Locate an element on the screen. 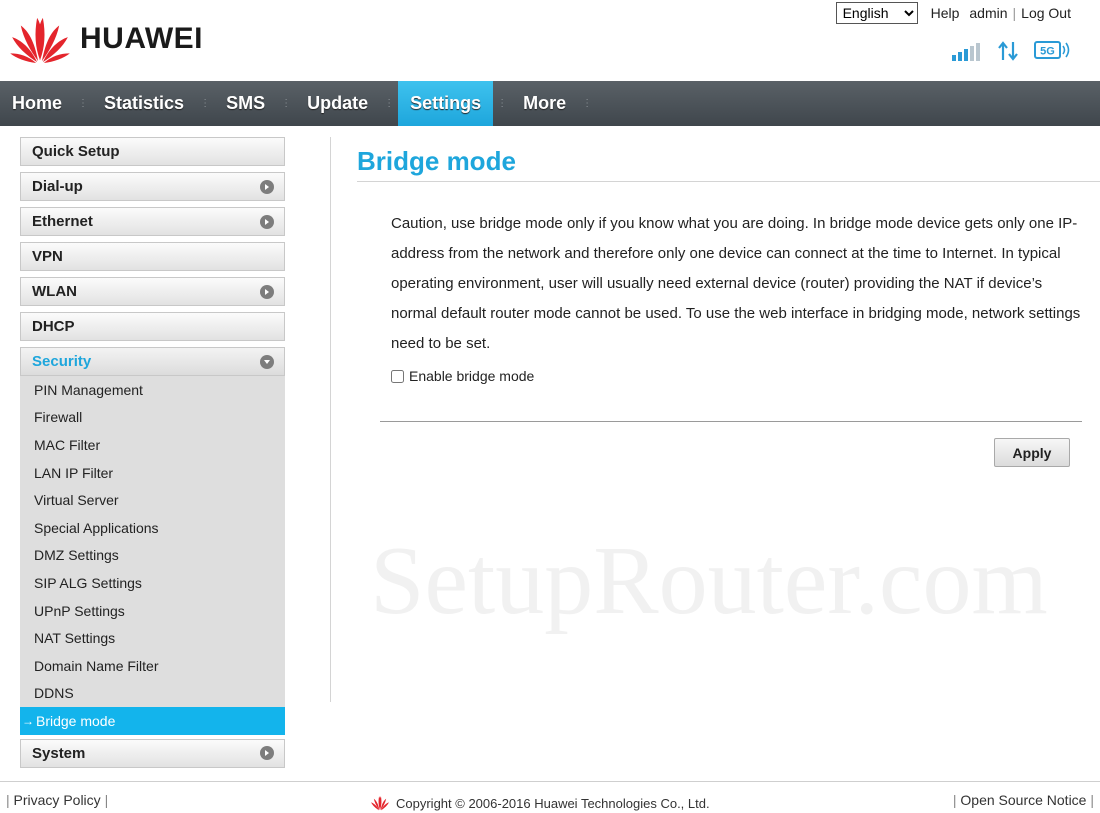 This screenshot has width=1100, height=813. sidebar-item-label: WLAN is located at coordinates (54, 291).